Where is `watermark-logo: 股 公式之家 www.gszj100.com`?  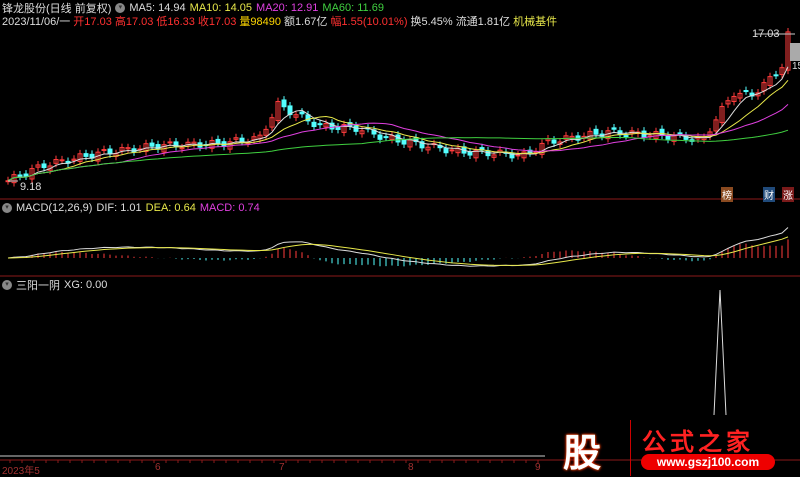
watermark-logo: 股 公式之家 www.gszj100.com is located at coordinates (677, 447).